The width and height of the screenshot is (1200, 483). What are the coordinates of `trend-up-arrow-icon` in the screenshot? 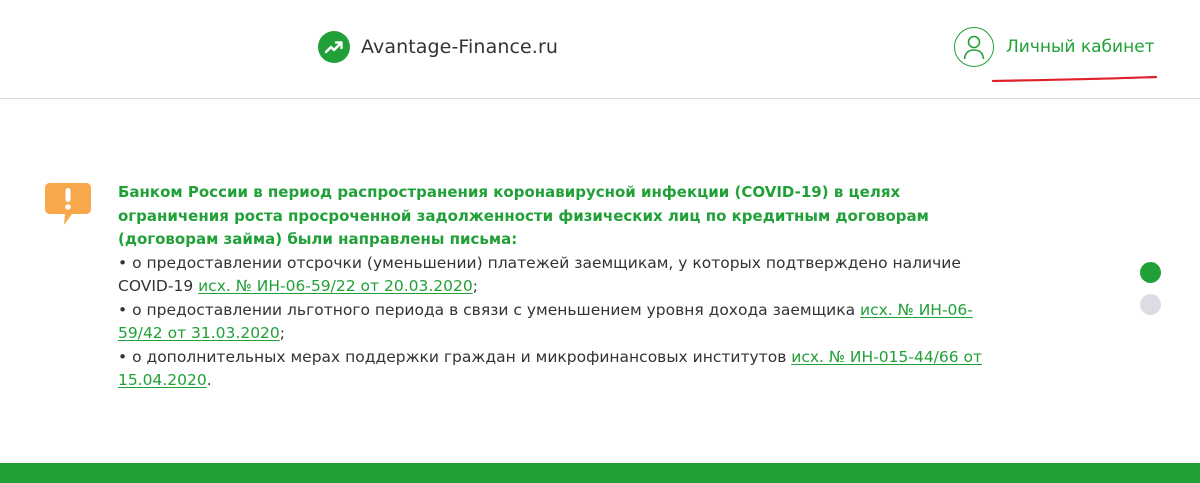 It's located at (334, 47).